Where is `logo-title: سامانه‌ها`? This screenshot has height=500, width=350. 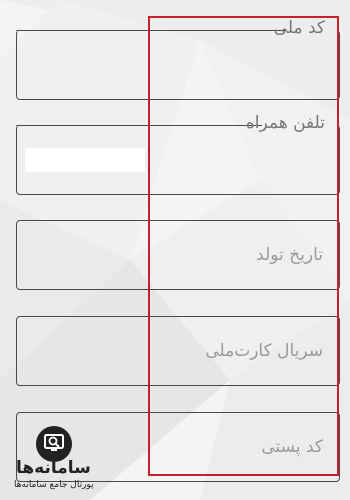
logo-title: سامانه‌ها is located at coordinates (53, 468).